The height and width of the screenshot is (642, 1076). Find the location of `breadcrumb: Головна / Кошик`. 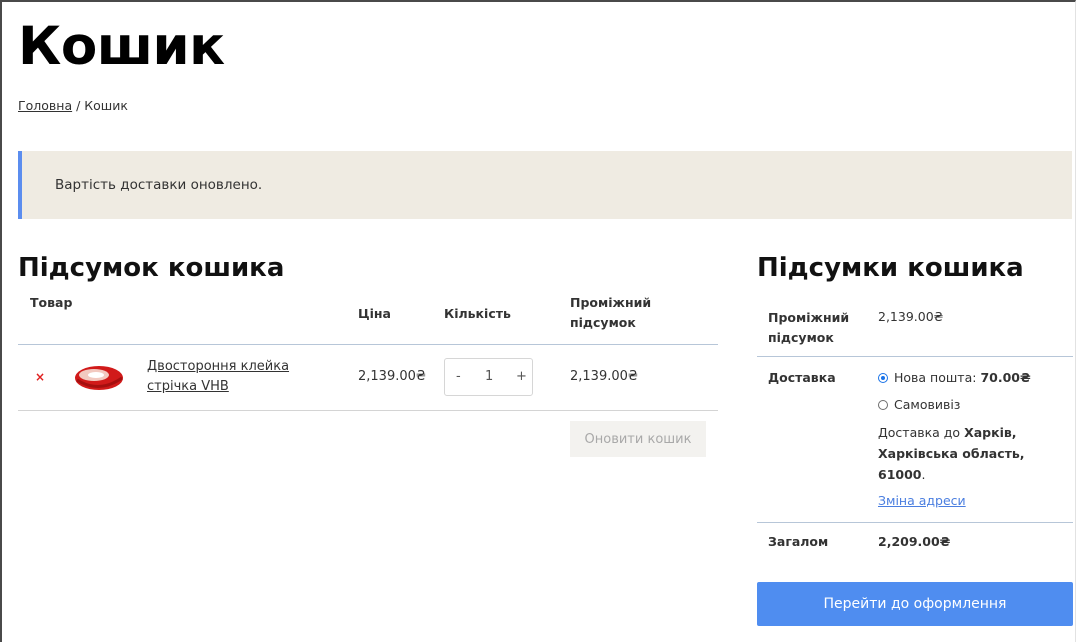

breadcrumb: Головна / Кошик is located at coordinates (73, 105).